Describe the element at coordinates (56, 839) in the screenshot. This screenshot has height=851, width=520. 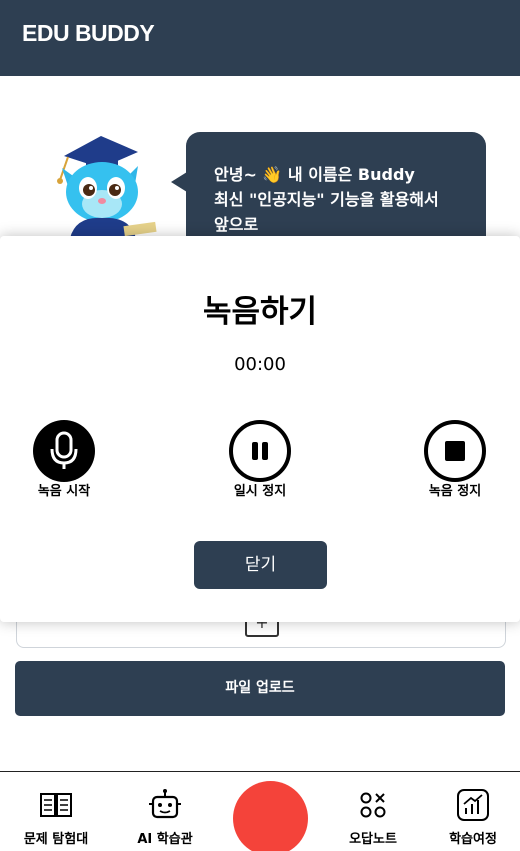
I see `nav-label: 문제 탐험대` at that location.